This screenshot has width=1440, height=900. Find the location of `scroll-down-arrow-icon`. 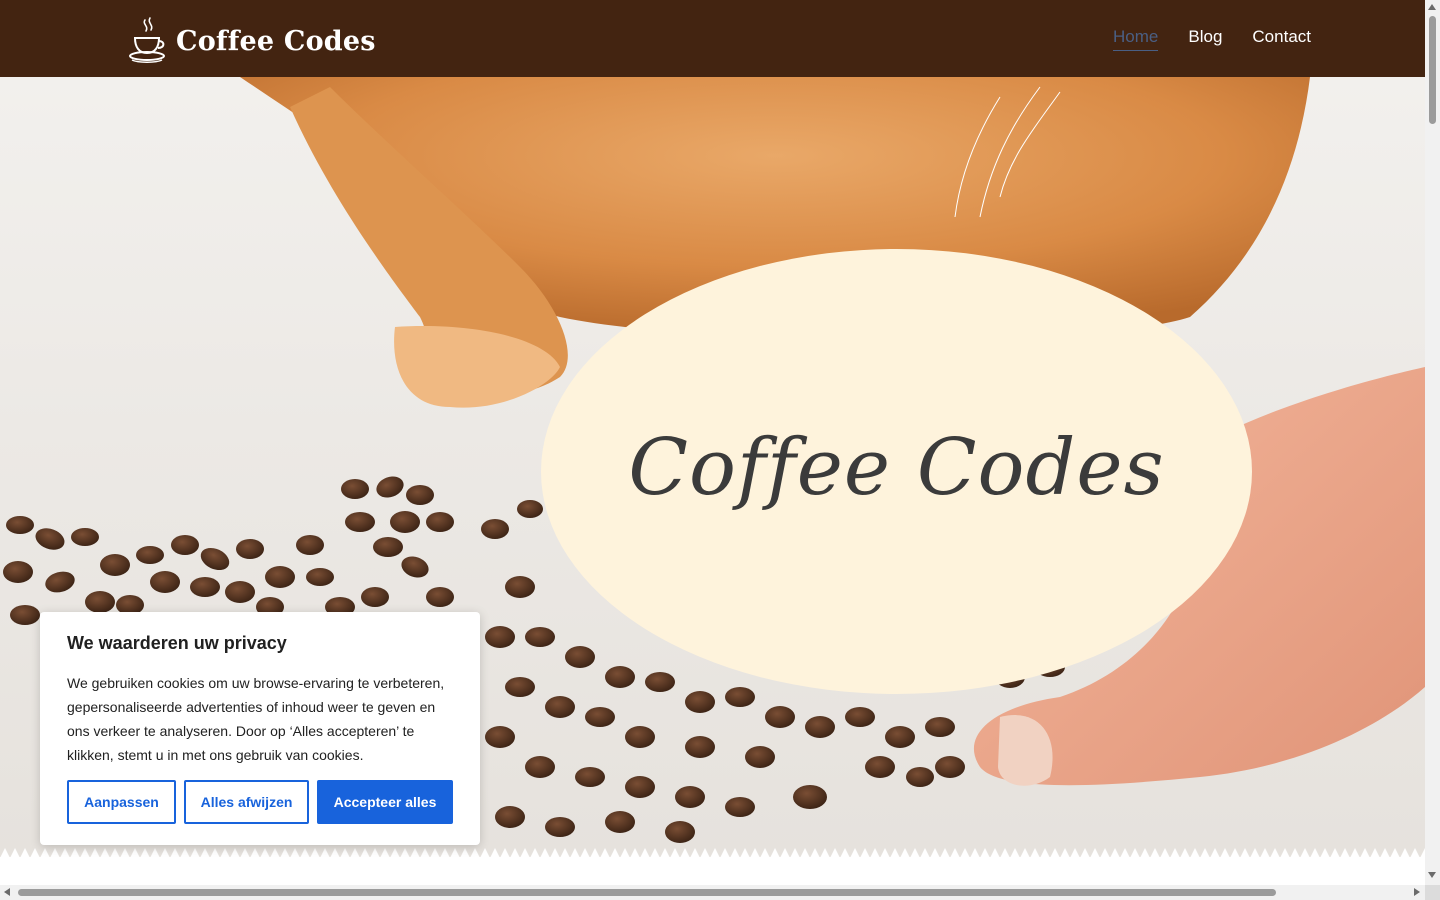

scroll-down-arrow-icon is located at coordinates (1432, 875).